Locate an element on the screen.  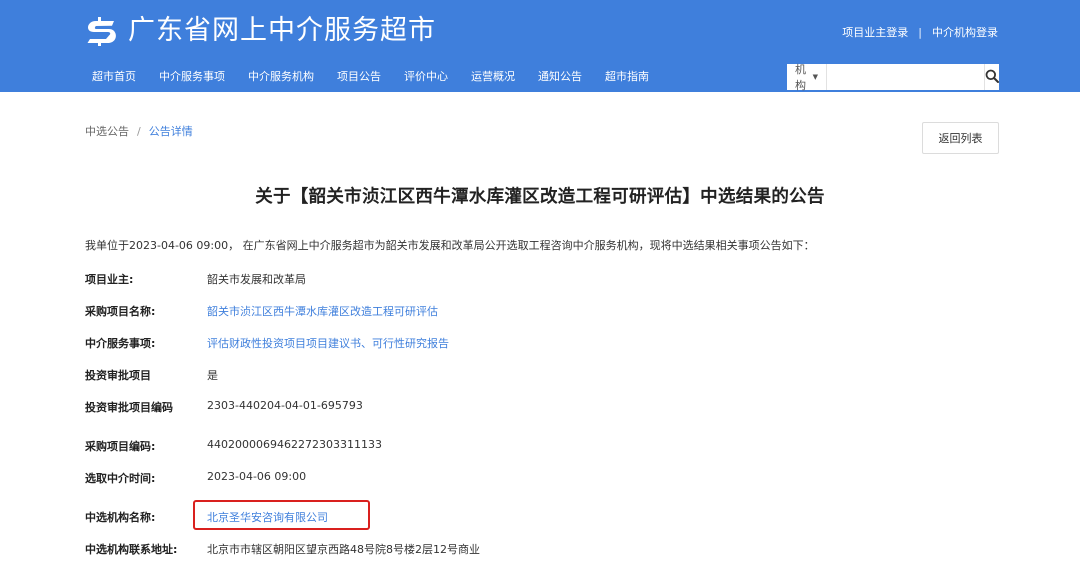
field-label-selected-agency: 中选机构名称: is located at coordinates (120, 517).